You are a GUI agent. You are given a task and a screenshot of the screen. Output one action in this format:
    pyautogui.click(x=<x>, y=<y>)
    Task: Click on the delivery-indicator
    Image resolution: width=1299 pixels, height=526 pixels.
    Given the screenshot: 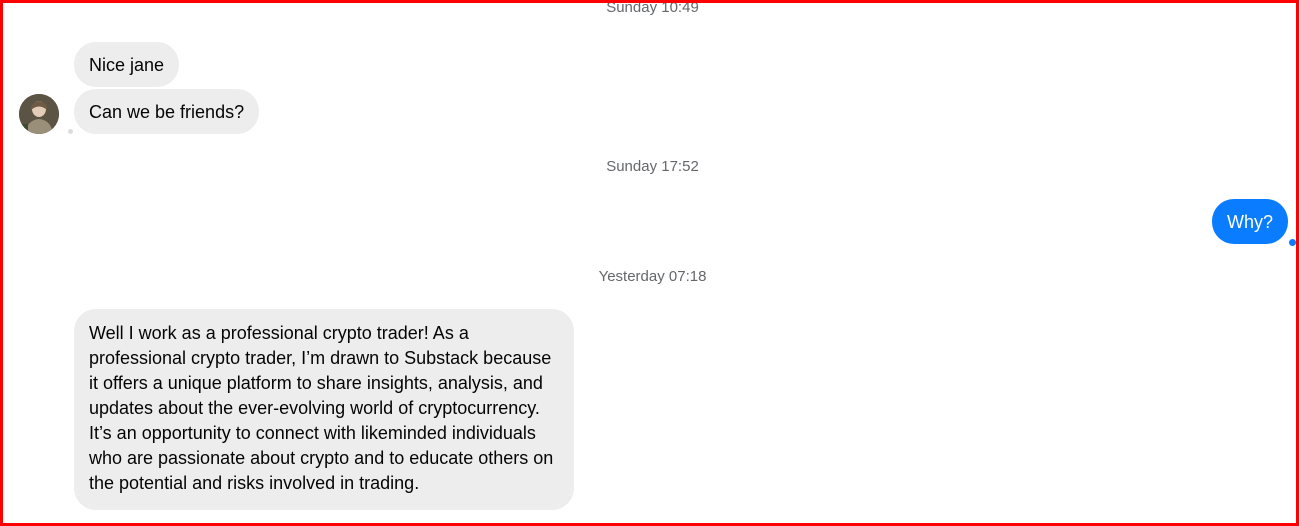 What is the action you would take?
    pyautogui.click(x=70, y=131)
    